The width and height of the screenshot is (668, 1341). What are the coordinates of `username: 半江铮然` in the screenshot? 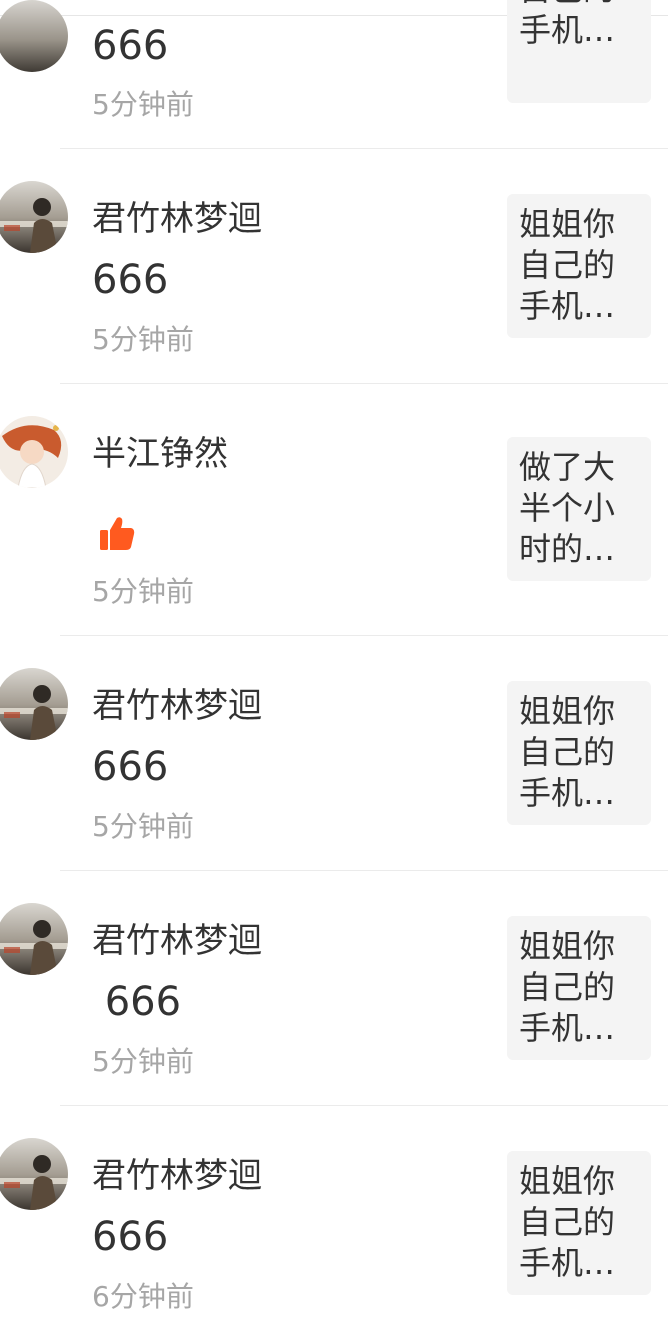 It's located at (160, 454).